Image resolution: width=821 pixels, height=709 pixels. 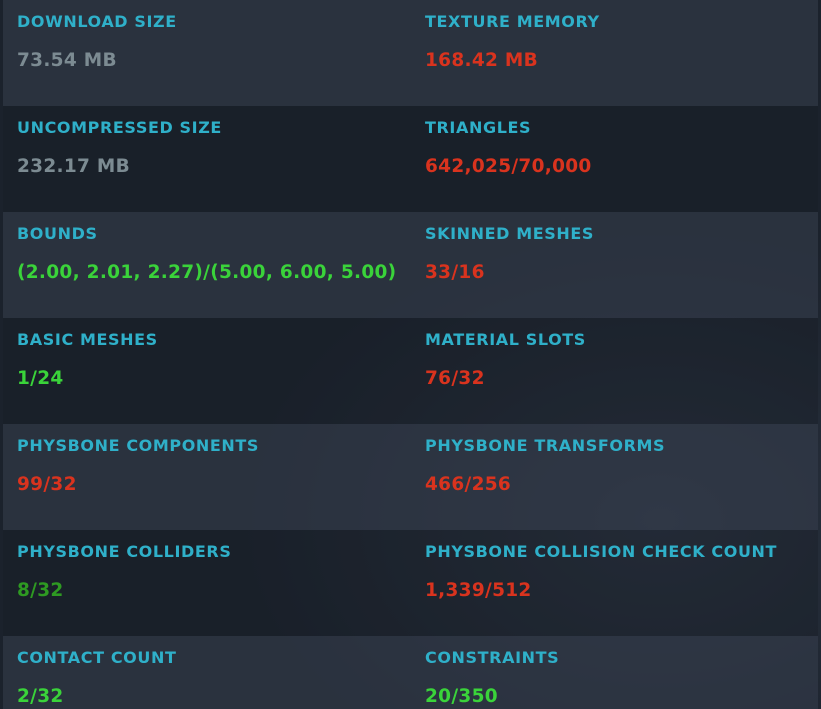 I want to click on stat-label: PHYSBONE TRANSFORMS, so click(x=545, y=445).